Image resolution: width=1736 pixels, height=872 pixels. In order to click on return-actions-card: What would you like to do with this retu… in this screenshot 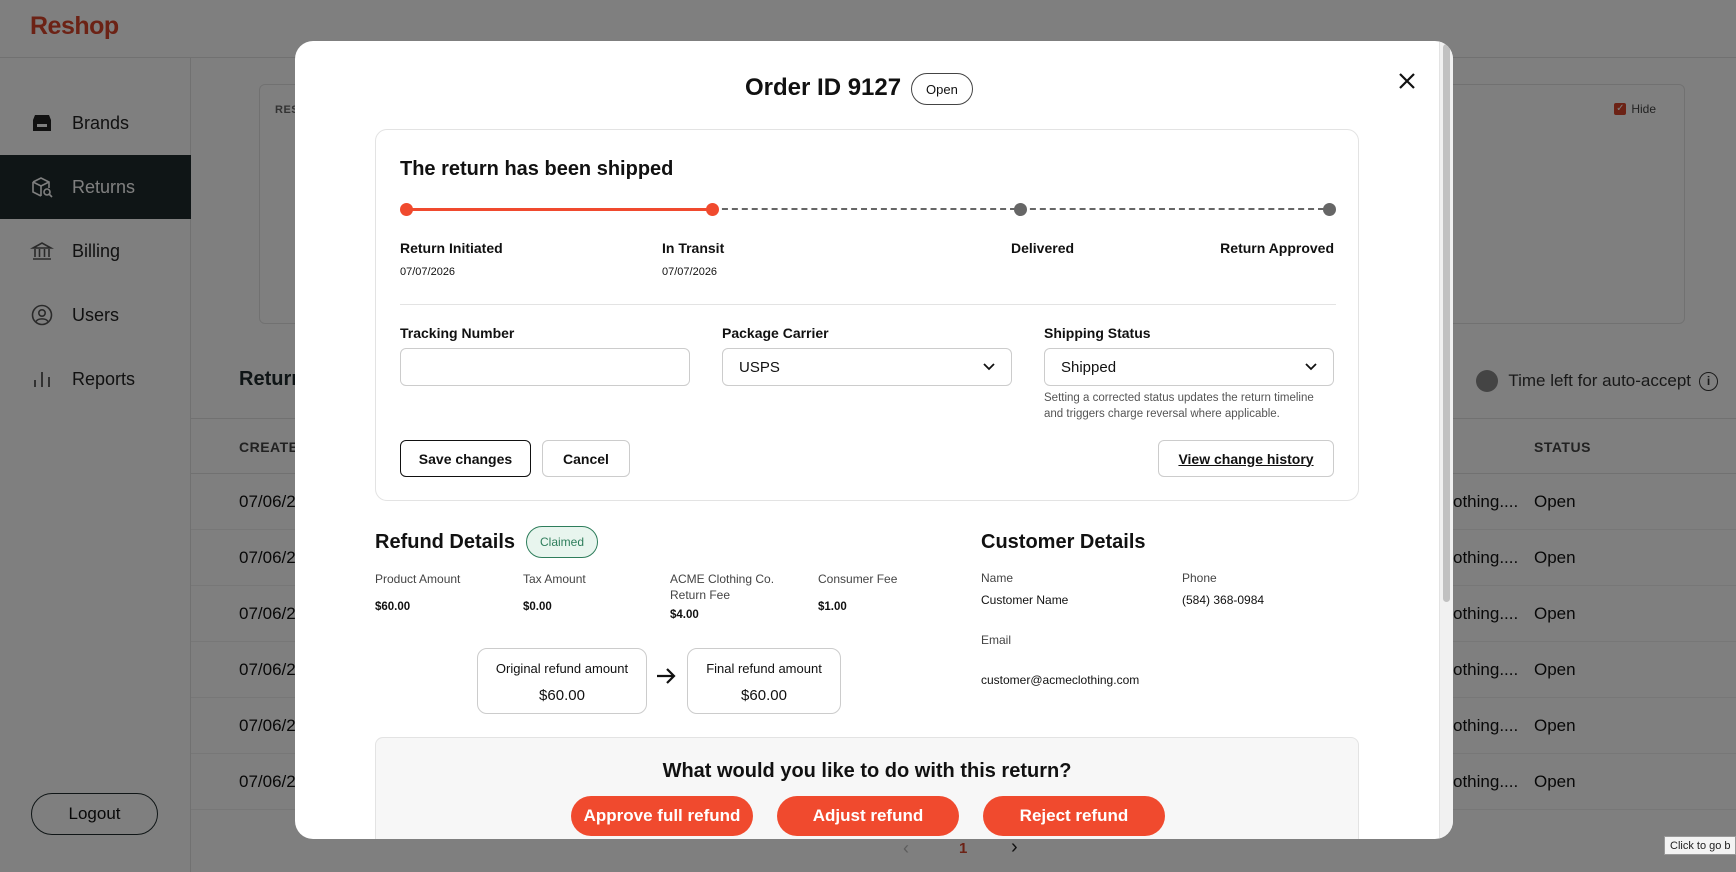, I will do `click(867, 788)`.